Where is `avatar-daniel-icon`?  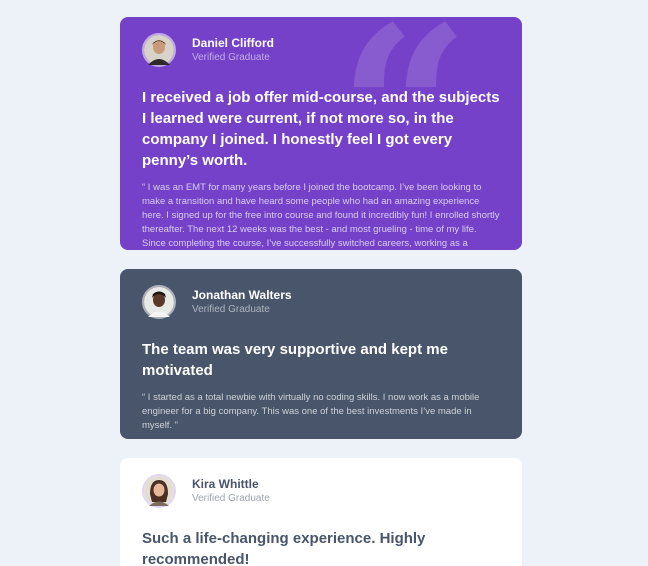 avatar-daniel-icon is located at coordinates (159, 50).